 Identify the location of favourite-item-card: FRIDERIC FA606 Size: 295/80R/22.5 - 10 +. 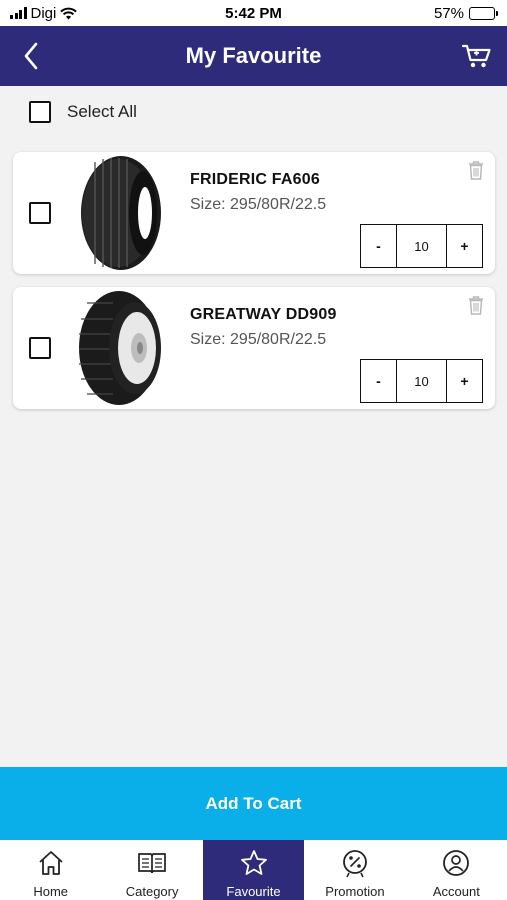
(254, 213).